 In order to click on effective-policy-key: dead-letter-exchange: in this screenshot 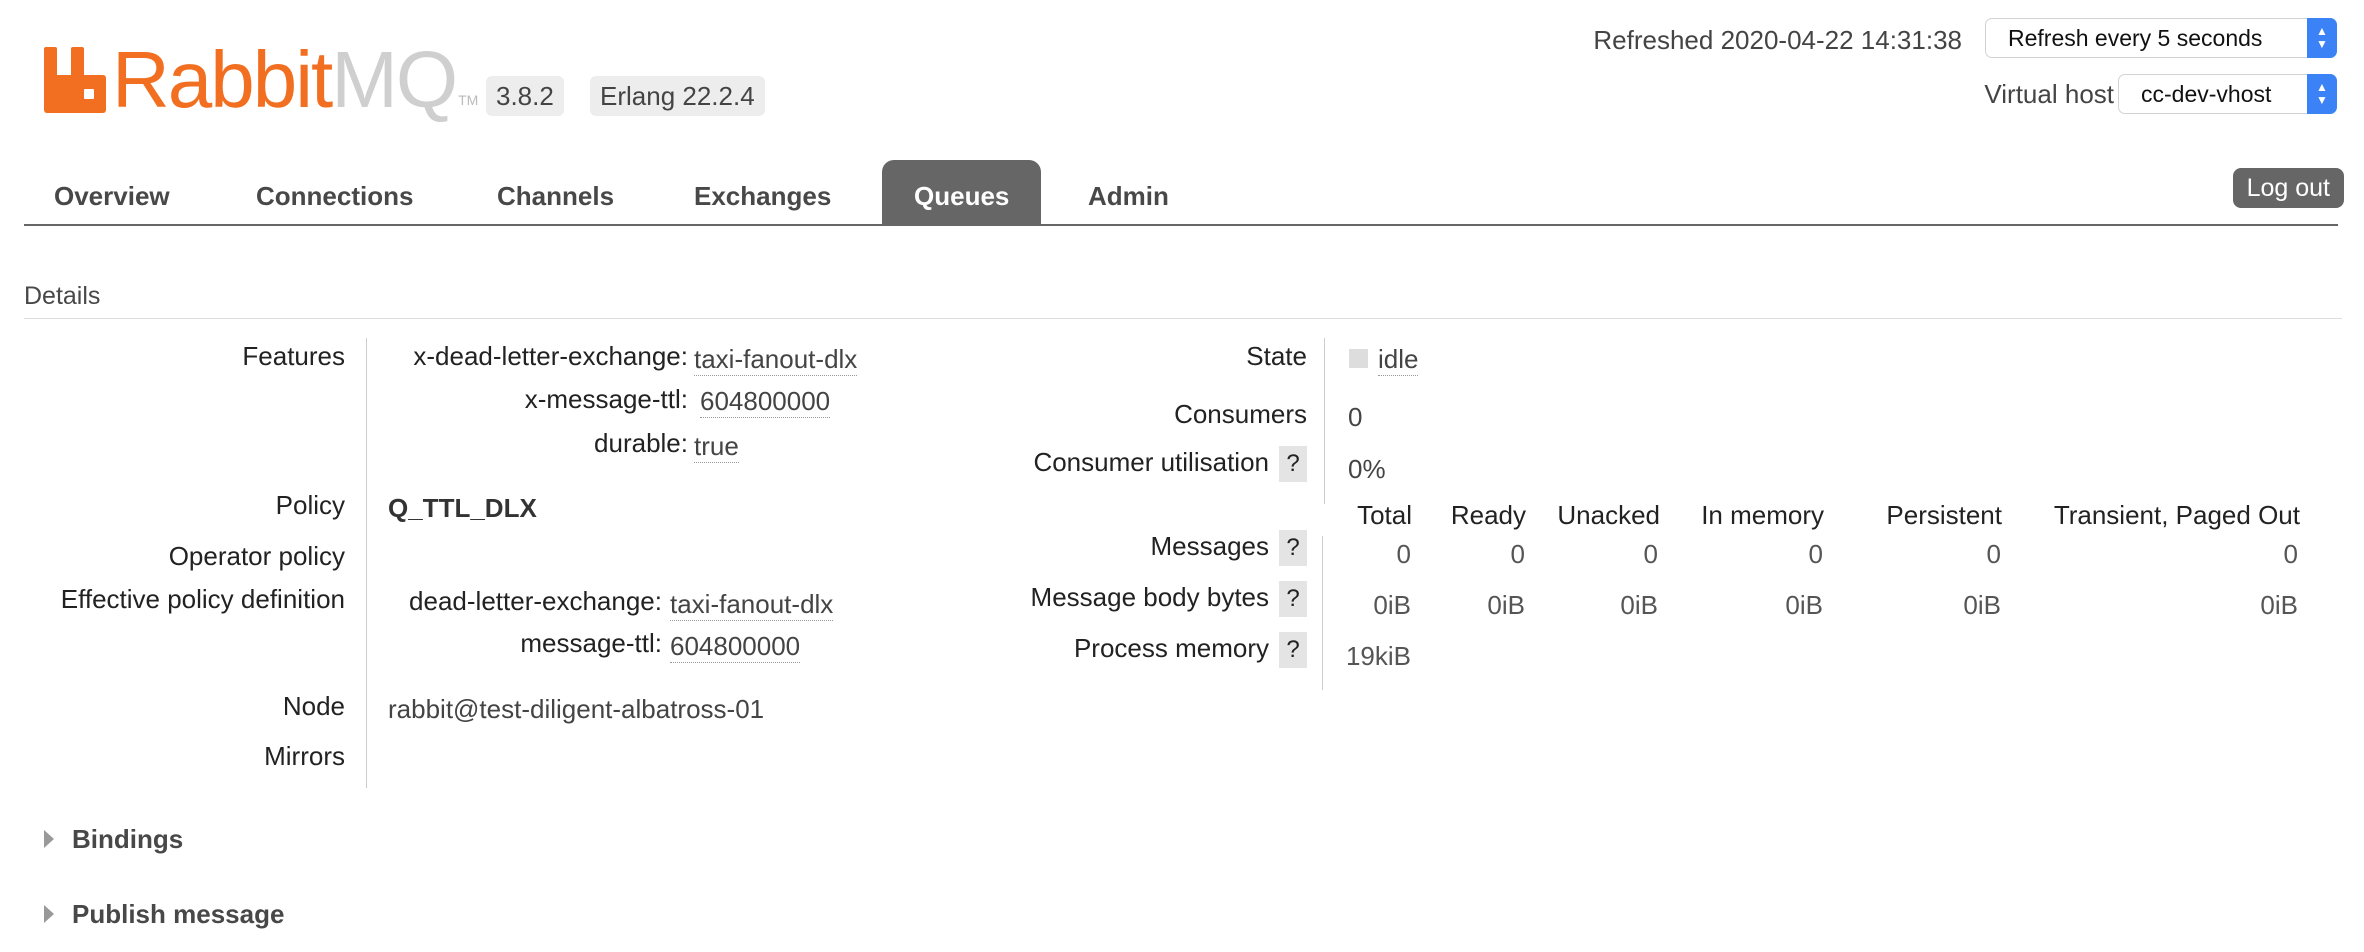, I will do `click(535, 601)`.